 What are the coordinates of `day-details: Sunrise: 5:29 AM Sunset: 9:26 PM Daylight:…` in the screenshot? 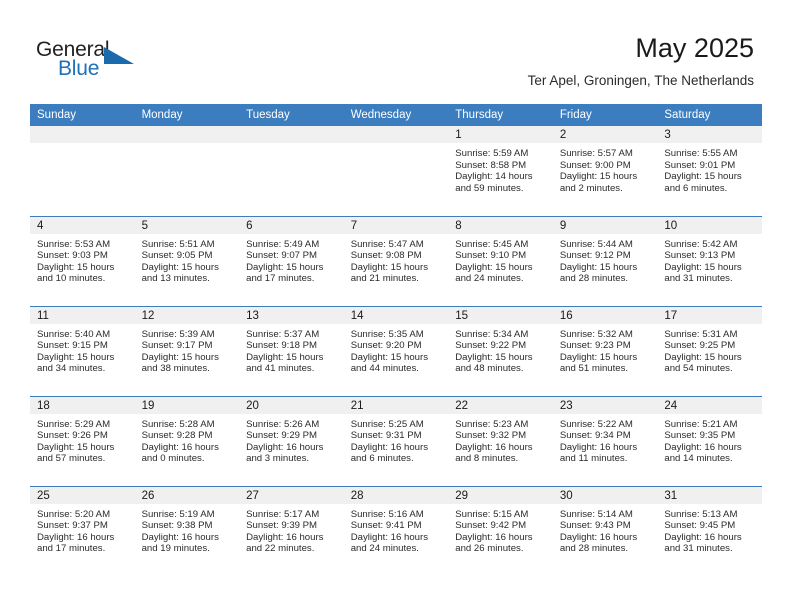 It's located at (82, 439).